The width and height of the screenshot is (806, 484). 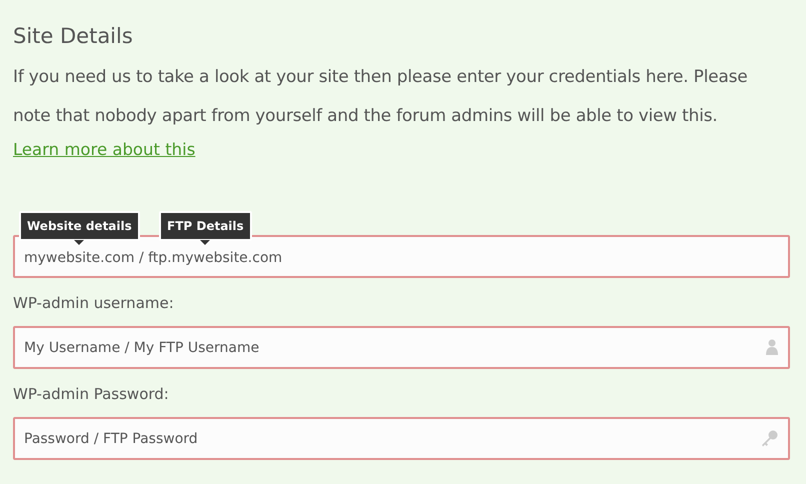 What do you see at coordinates (104, 149) in the screenshot?
I see `learn-more-link: Learn more about this` at bounding box center [104, 149].